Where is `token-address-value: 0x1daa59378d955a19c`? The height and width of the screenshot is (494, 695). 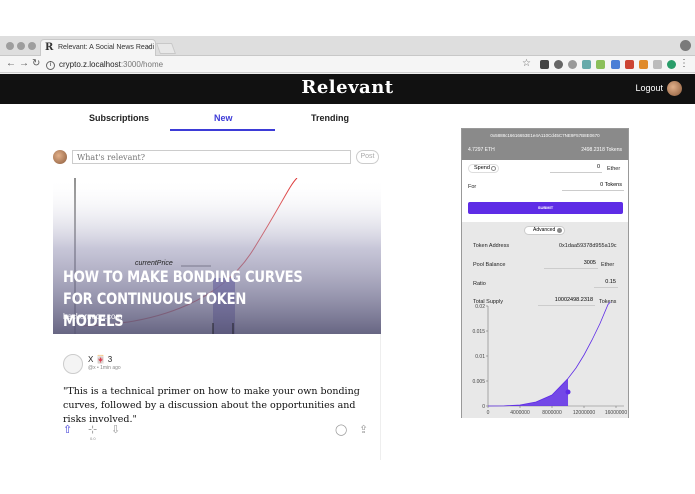 token-address-value: 0x1daa59378d955a19c is located at coordinates (588, 246).